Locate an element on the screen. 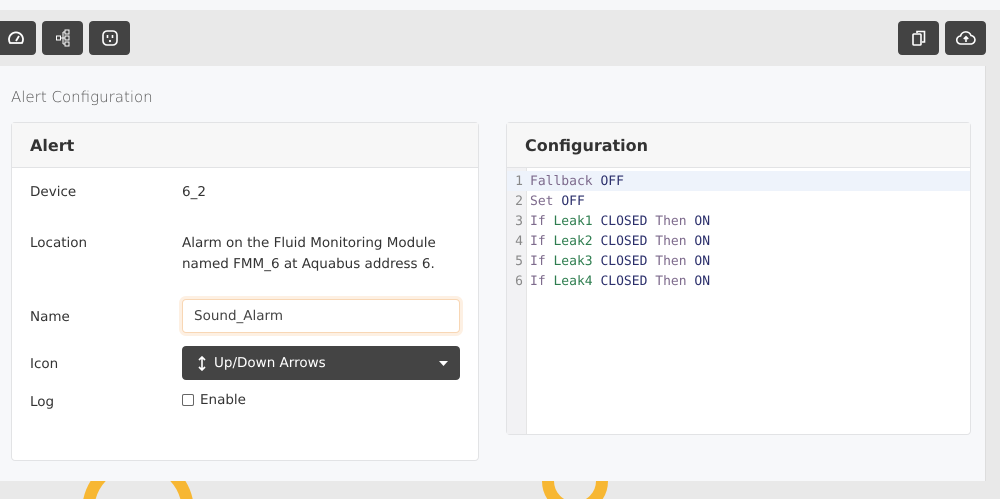  line-number: 3 is located at coordinates (519, 221).